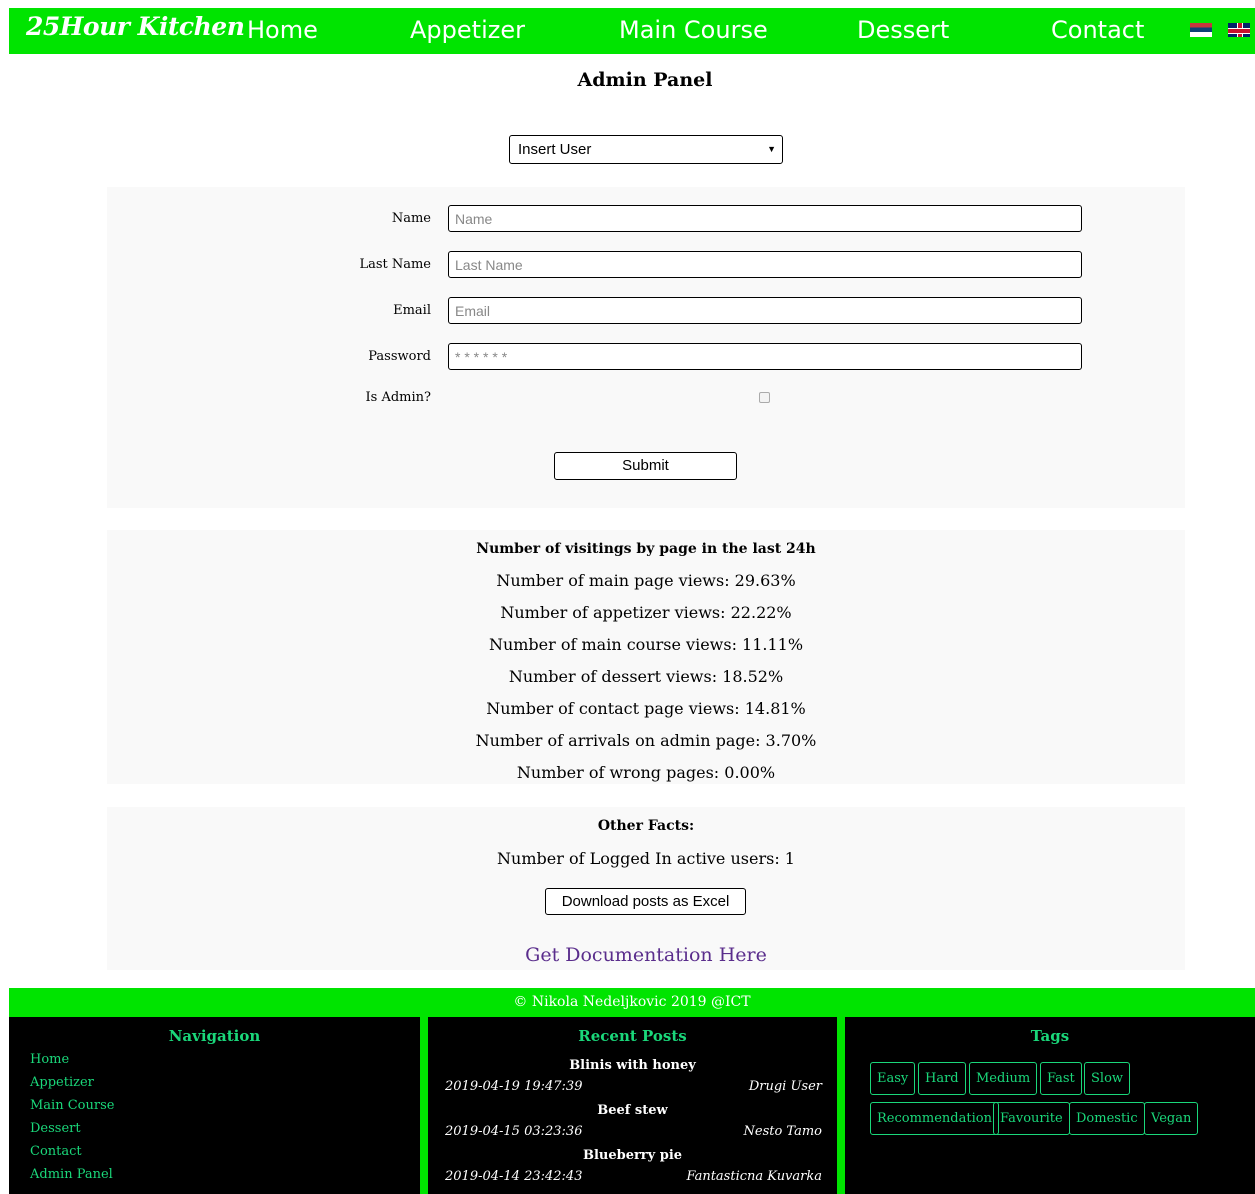  I want to click on footer-link-main-course: Main Course, so click(72, 1105).